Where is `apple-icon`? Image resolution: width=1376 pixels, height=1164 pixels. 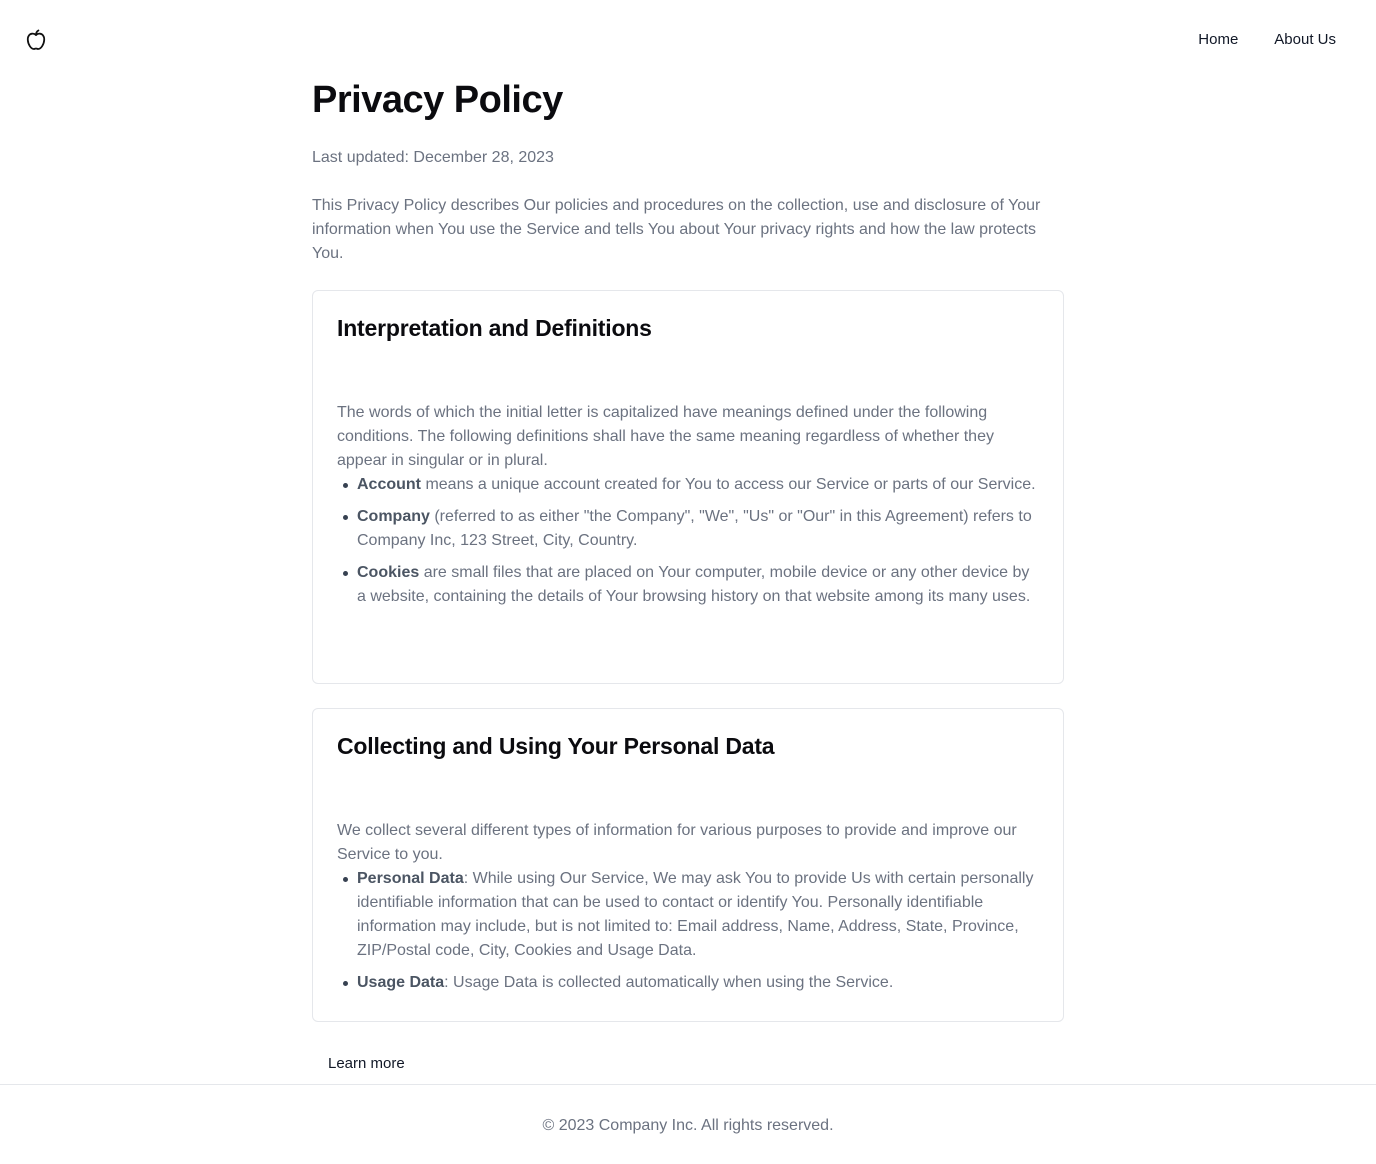 apple-icon is located at coordinates (36, 40).